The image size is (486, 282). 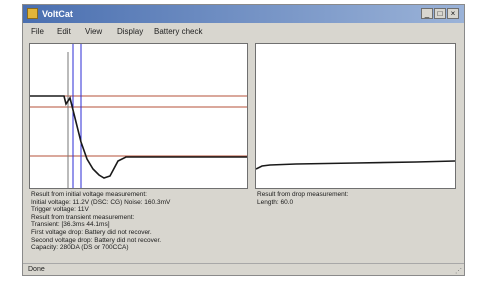 What do you see at coordinates (83, 217) in the screenshot?
I see `left-info-line: Result from transient measurement:` at bounding box center [83, 217].